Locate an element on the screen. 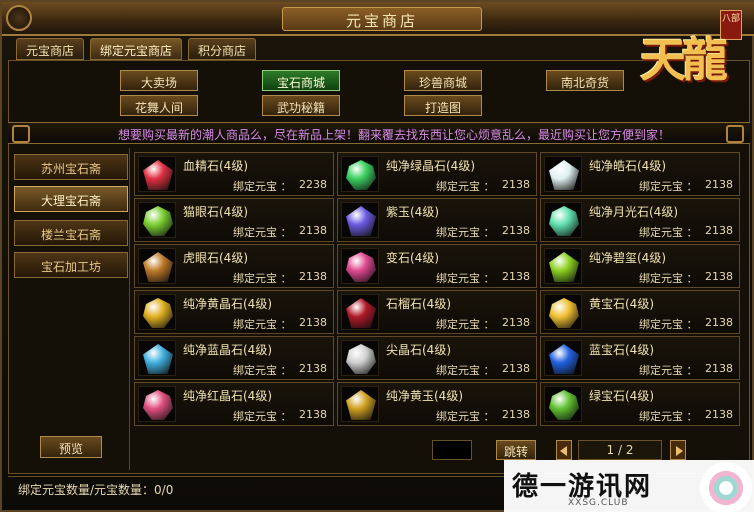 The image size is (754, 512). knot-ornament-icon is located at coordinates (735, 134).